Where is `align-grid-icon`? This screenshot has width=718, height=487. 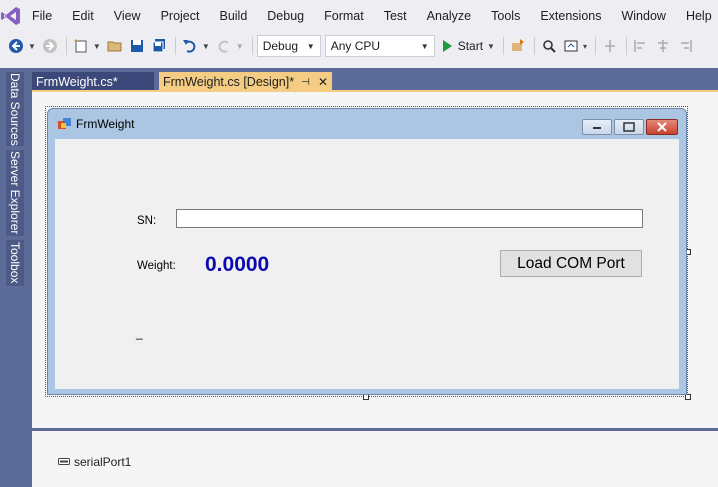
align-grid-icon is located at coordinates (610, 46).